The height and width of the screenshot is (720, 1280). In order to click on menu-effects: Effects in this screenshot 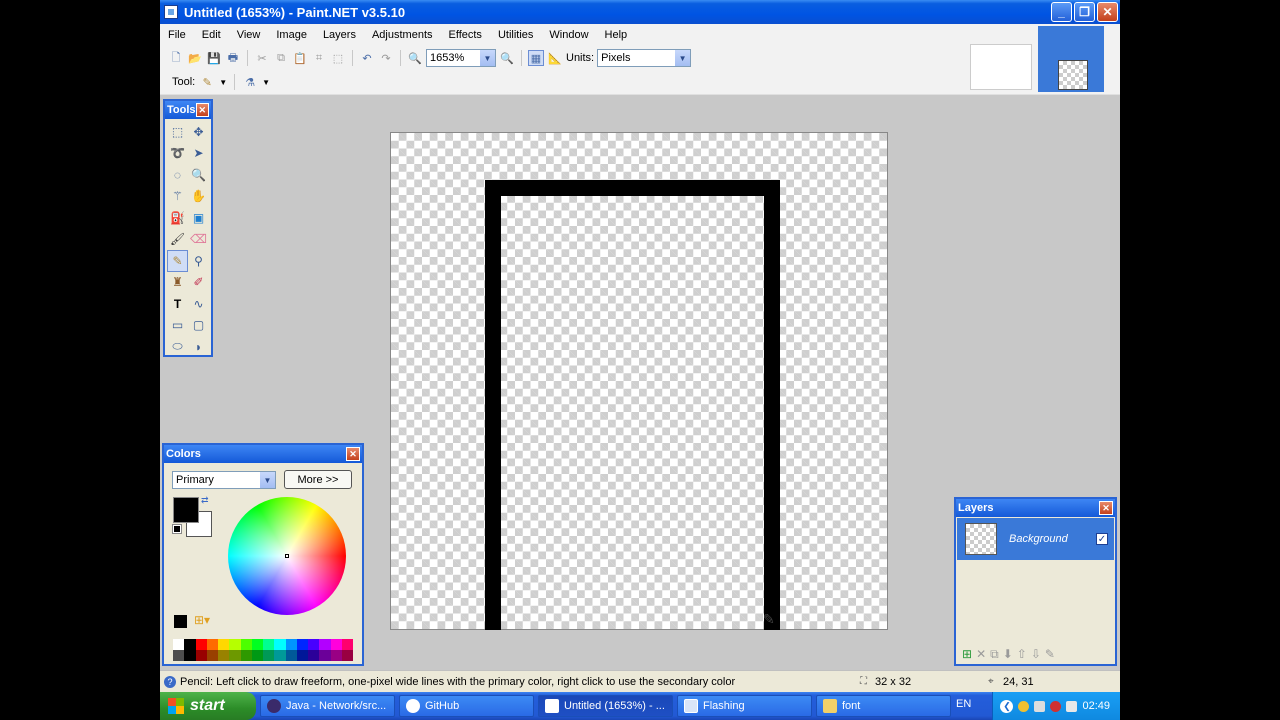, I will do `click(465, 35)`.